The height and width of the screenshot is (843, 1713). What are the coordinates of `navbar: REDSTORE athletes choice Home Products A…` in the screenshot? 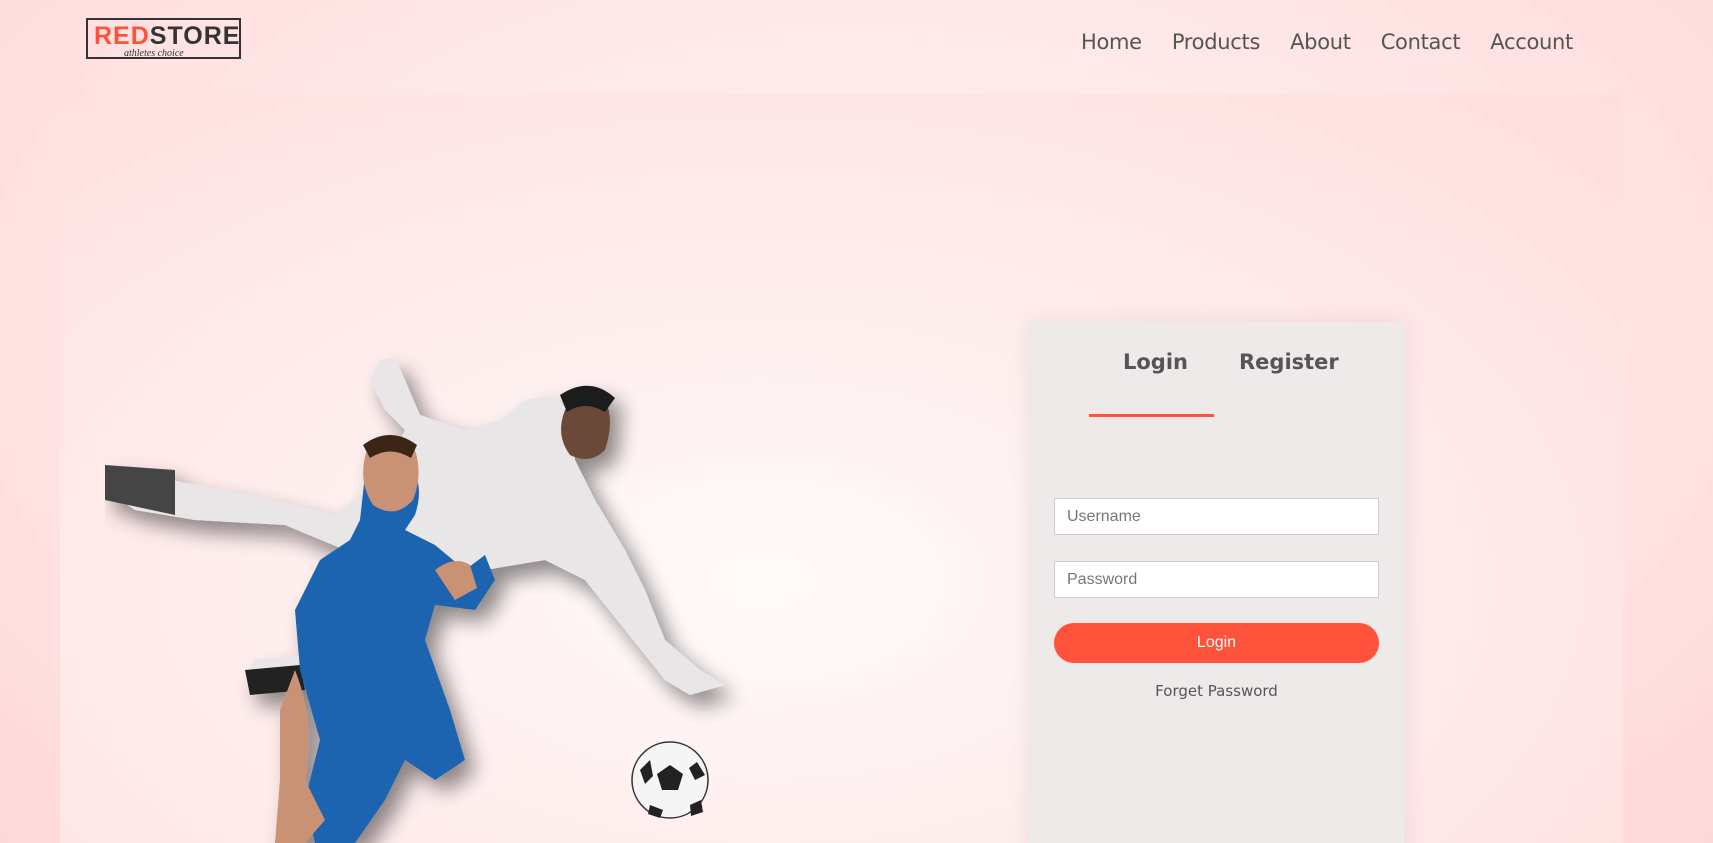 It's located at (856, 43).